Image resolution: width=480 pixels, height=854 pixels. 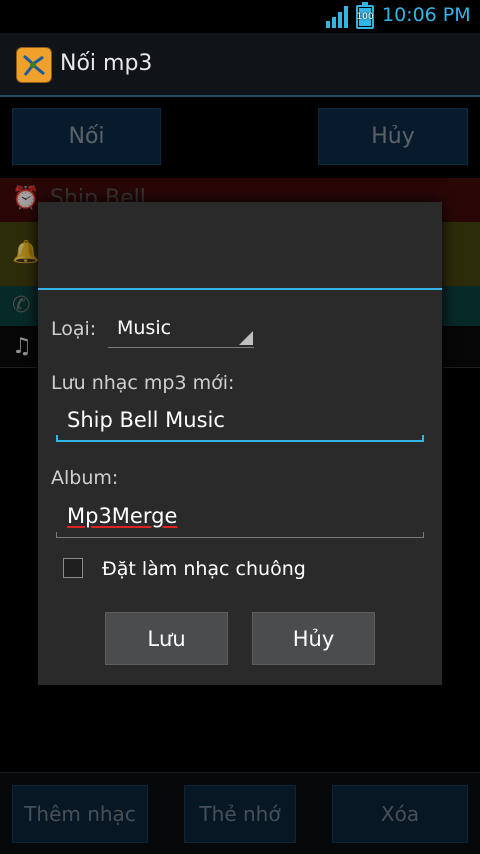 What do you see at coordinates (106, 63) in the screenshot?
I see `app-title: Nối mp3` at bounding box center [106, 63].